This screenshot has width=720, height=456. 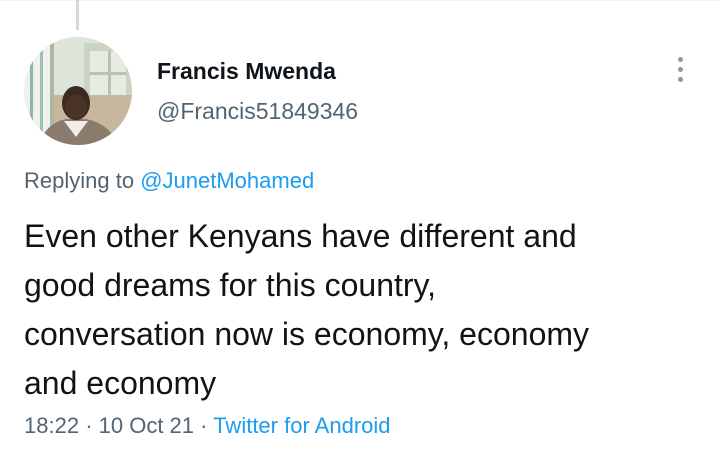 What do you see at coordinates (257, 111) in the screenshot?
I see `author-handle: @Francis51849346` at bounding box center [257, 111].